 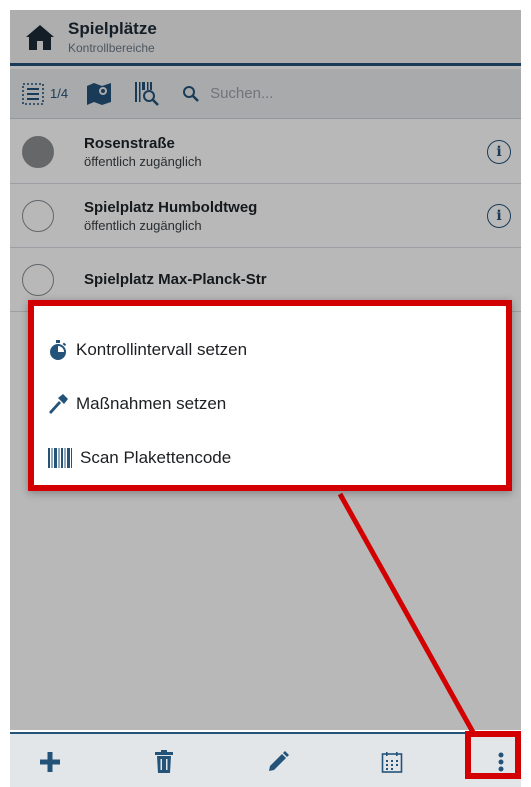 I want to click on edit-button, so click(x=278, y=760).